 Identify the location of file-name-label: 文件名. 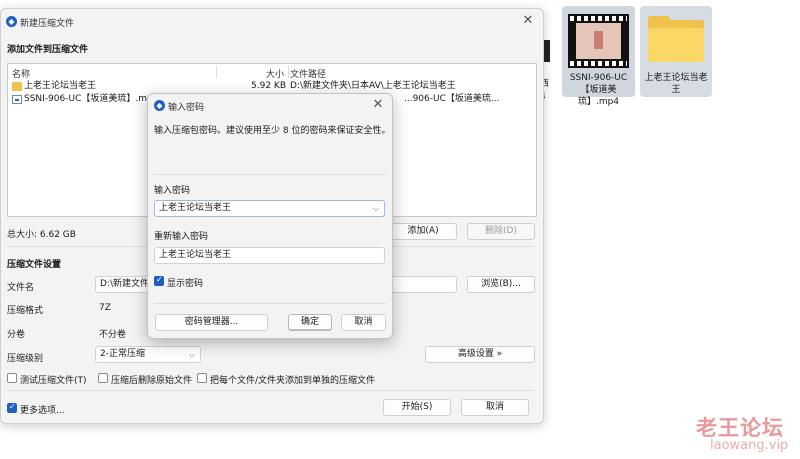
(21, 288).